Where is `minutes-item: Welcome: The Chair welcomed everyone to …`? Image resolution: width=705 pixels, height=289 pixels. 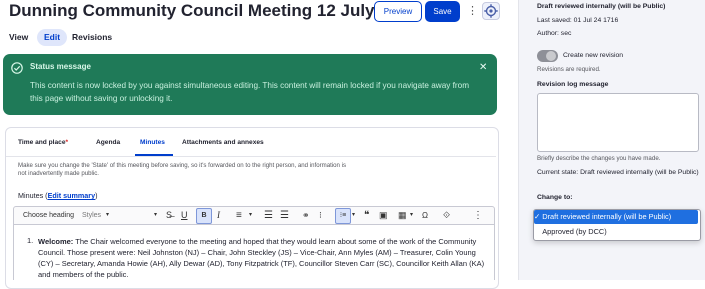 minutes-item: Welcome: The Chair welcomed everyone to … is located at coordinates (263, 258).